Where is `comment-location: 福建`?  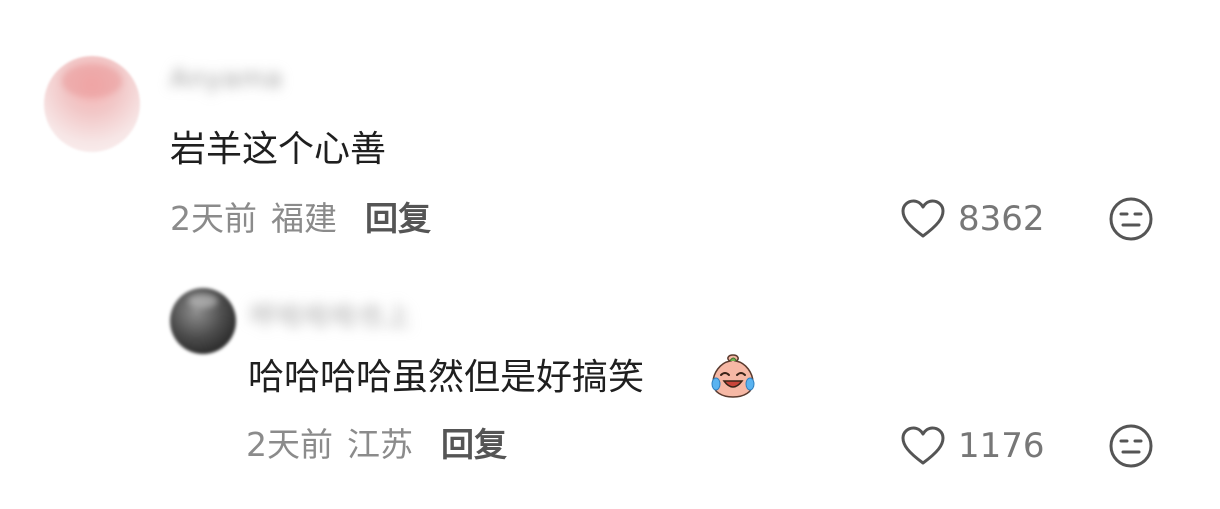 comment-location: 福建 is located at coordinates (304, 218).